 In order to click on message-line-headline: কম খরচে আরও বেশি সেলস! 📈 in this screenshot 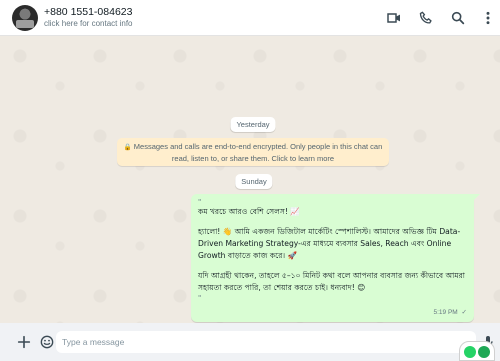, I will do `click(249, 211)`.